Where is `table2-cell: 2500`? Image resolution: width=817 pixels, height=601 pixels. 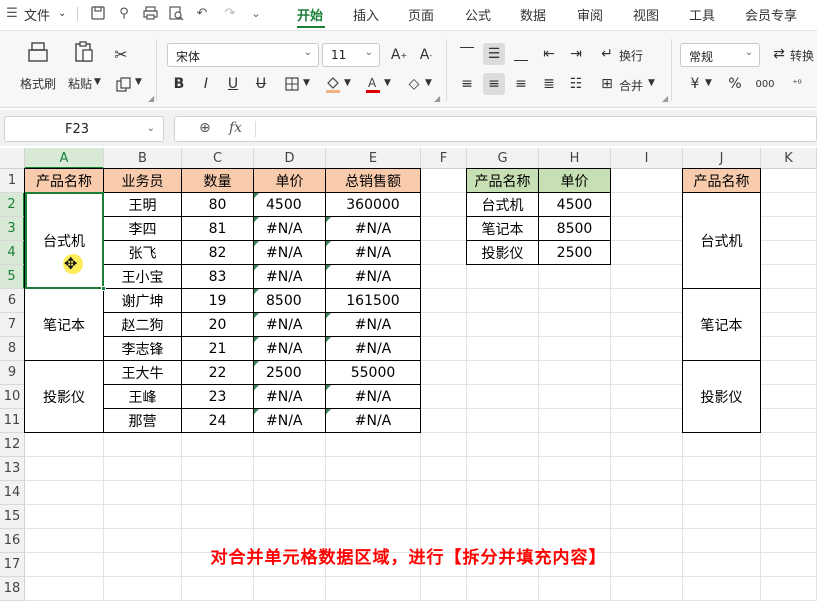 table2-cell: 2500 is located at coordinates (574, 252).